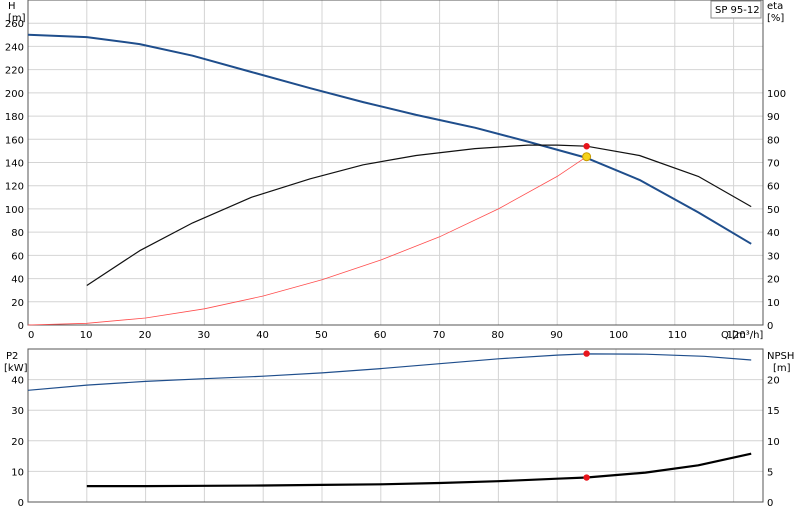  What do you see at coordinates (14, 117) in the screenshot?
I see `y-left-tick-label: 180` at bounding box center [14, 117].